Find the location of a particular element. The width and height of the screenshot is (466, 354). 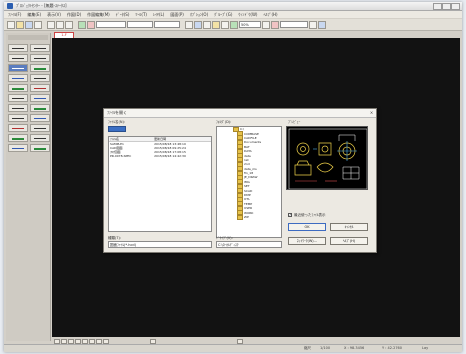

circle-tool is located at coordinates (40, 68).